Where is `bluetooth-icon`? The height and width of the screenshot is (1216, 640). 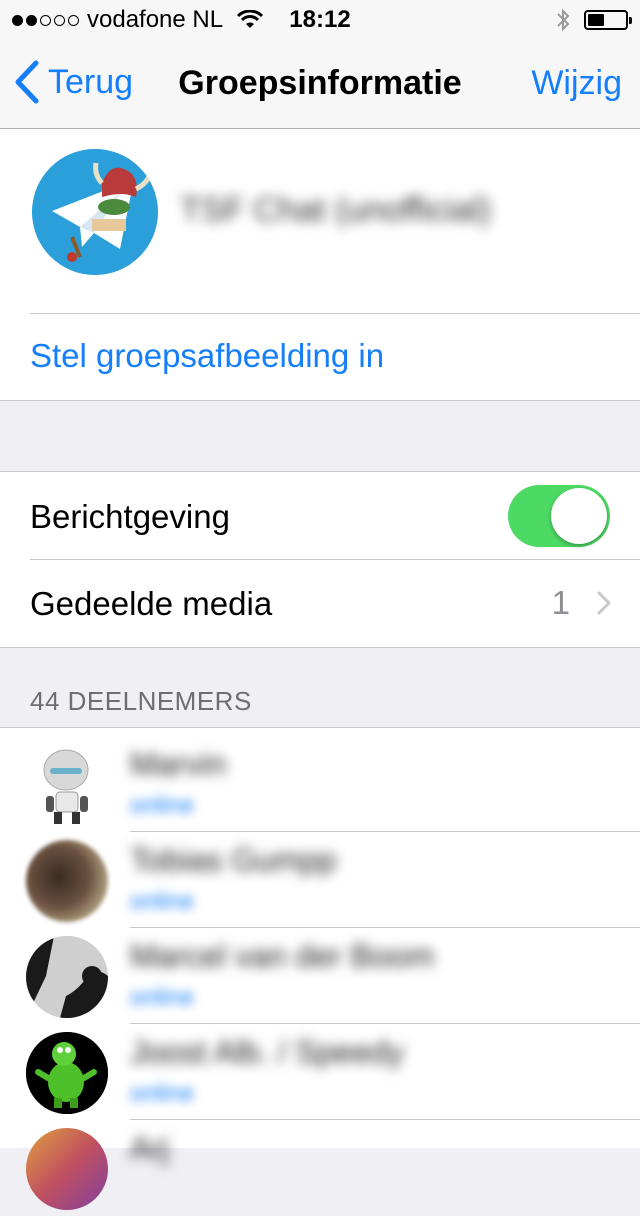
bluetooth-icon is located at coordinates (563, 20).